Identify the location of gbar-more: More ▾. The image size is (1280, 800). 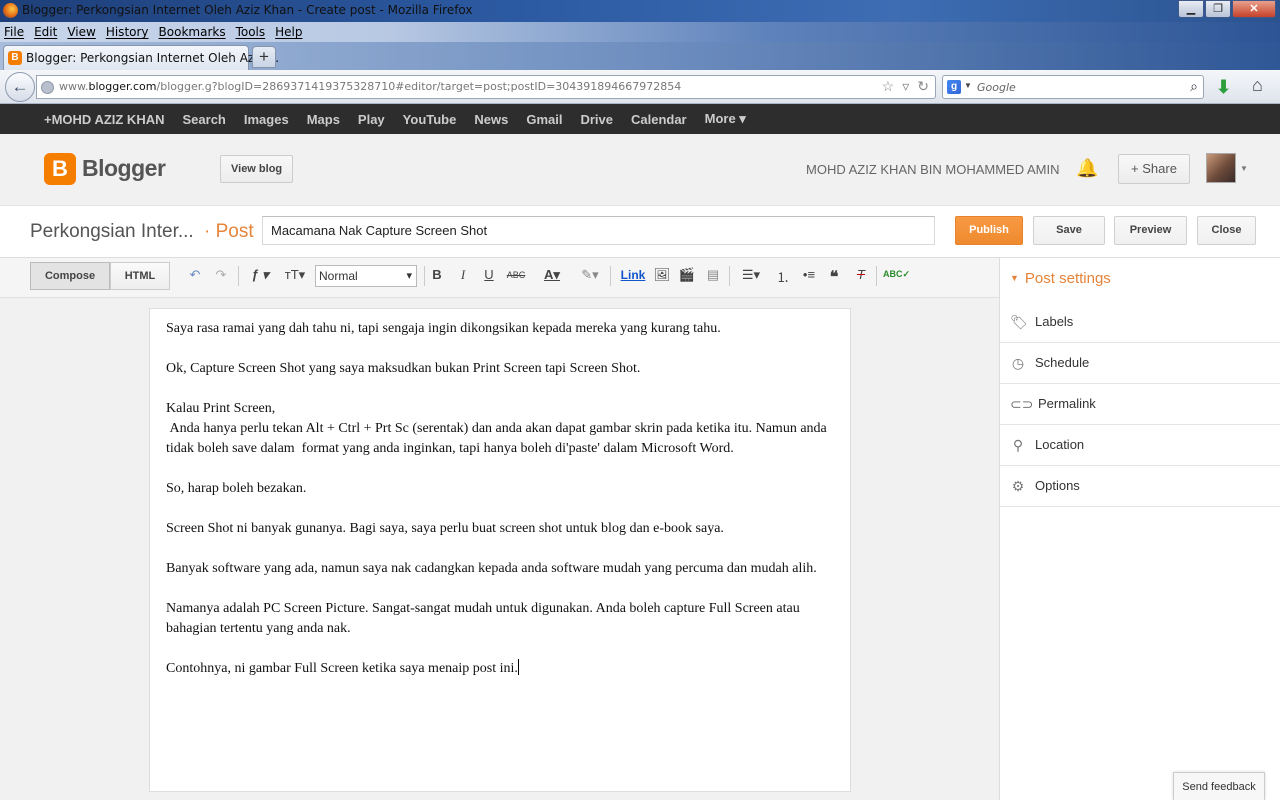
(725, 119).